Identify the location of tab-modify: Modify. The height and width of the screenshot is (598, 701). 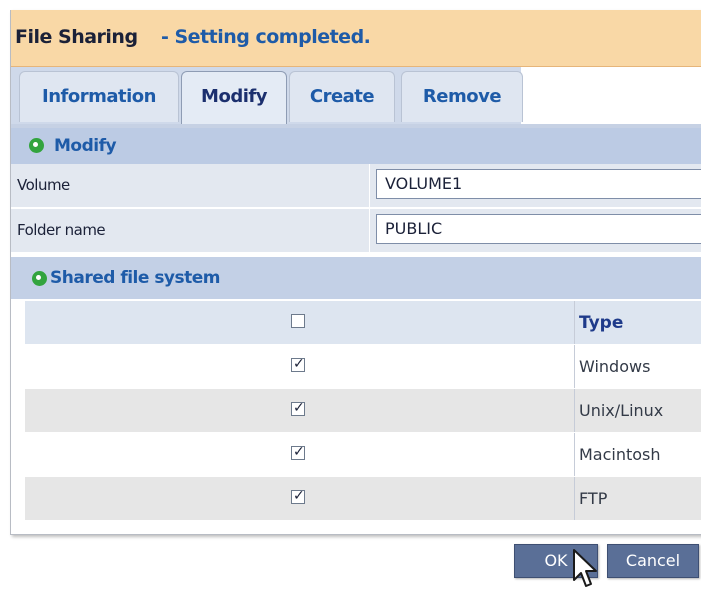
(234, 100).